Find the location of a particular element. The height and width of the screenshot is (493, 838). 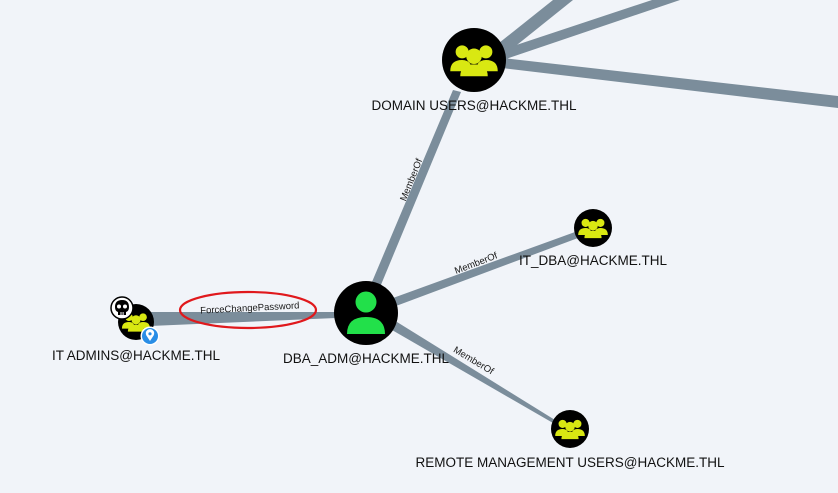

node-dba-adm is located at coordinates (366, 313).